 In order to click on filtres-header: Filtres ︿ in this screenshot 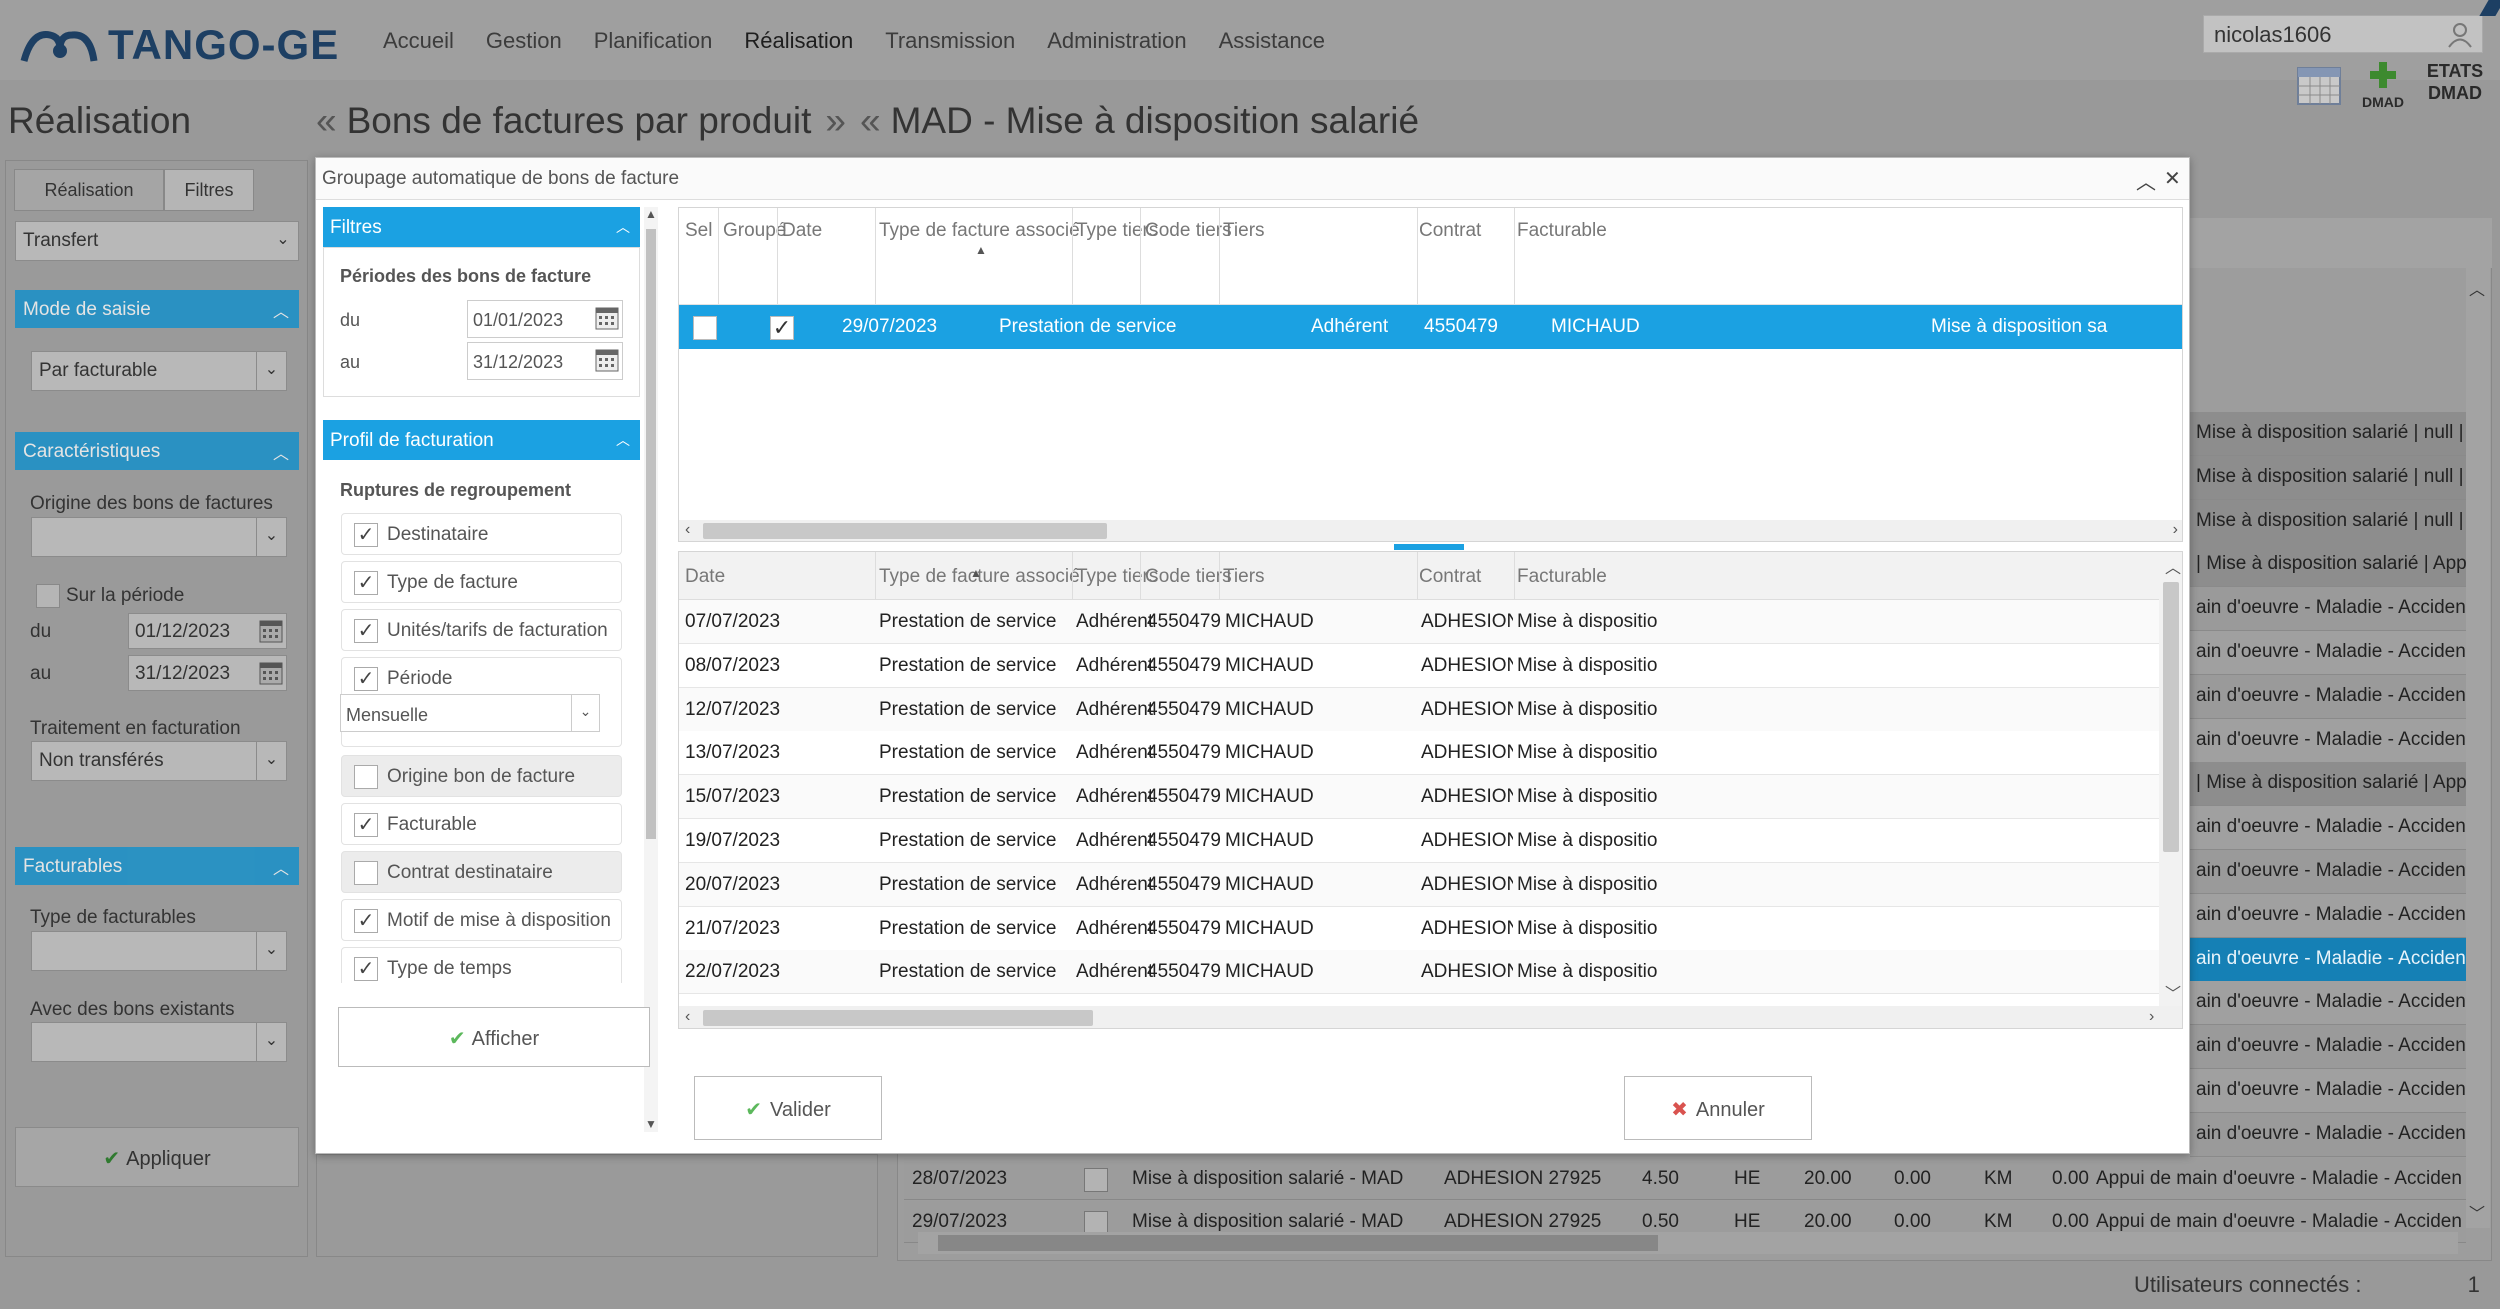, I will do `click(481, 227)`.